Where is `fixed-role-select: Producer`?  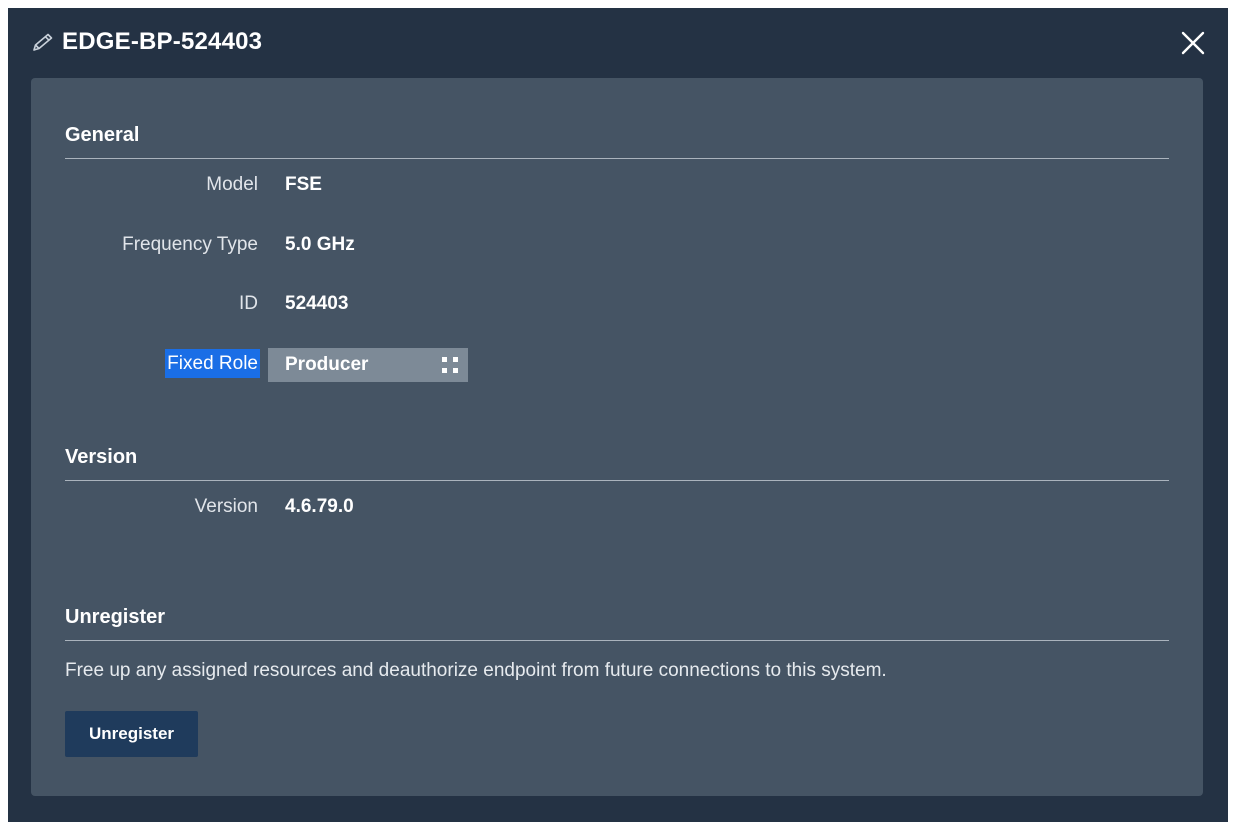
fixed-role-select: Producer is located at coordinates (368, 365).